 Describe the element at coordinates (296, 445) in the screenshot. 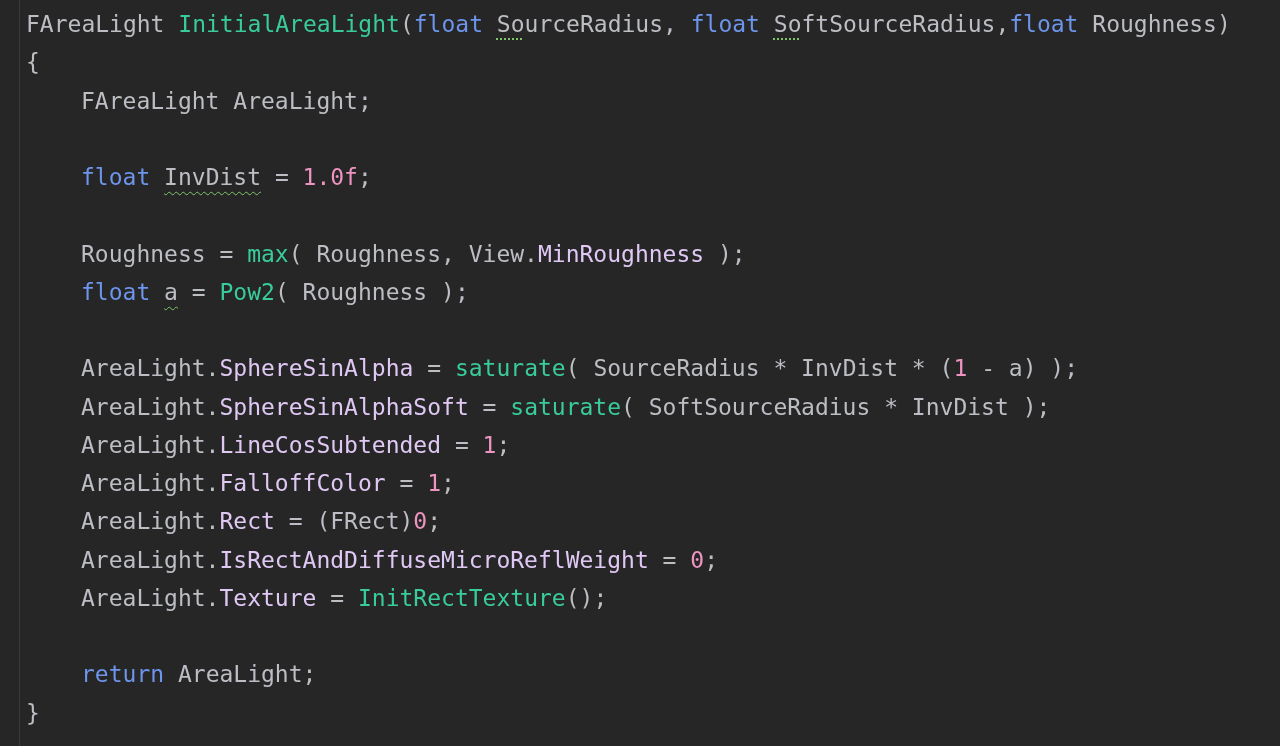

I see `code-line: AreaLight.LineCosSubtended = 1;` at that location.